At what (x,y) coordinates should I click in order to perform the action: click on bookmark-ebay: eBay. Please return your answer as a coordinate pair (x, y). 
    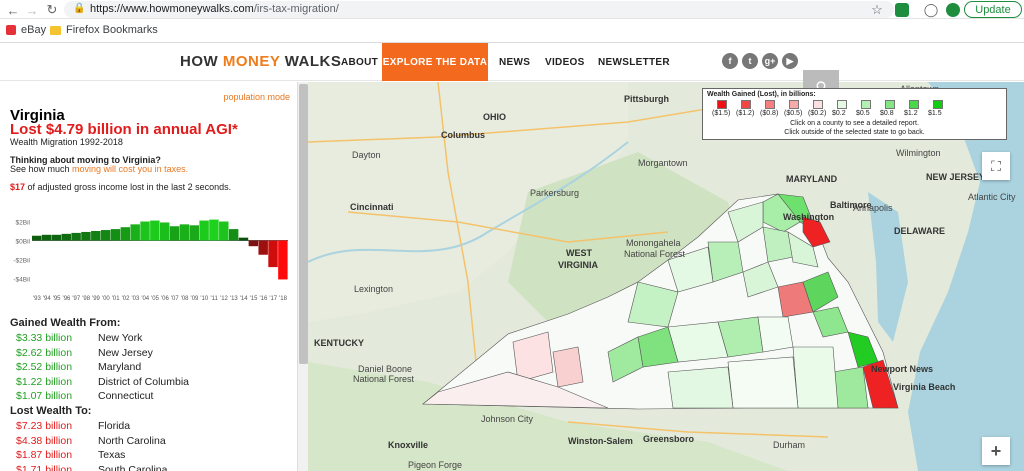
    Looking at the image, I should click on (26, 30).